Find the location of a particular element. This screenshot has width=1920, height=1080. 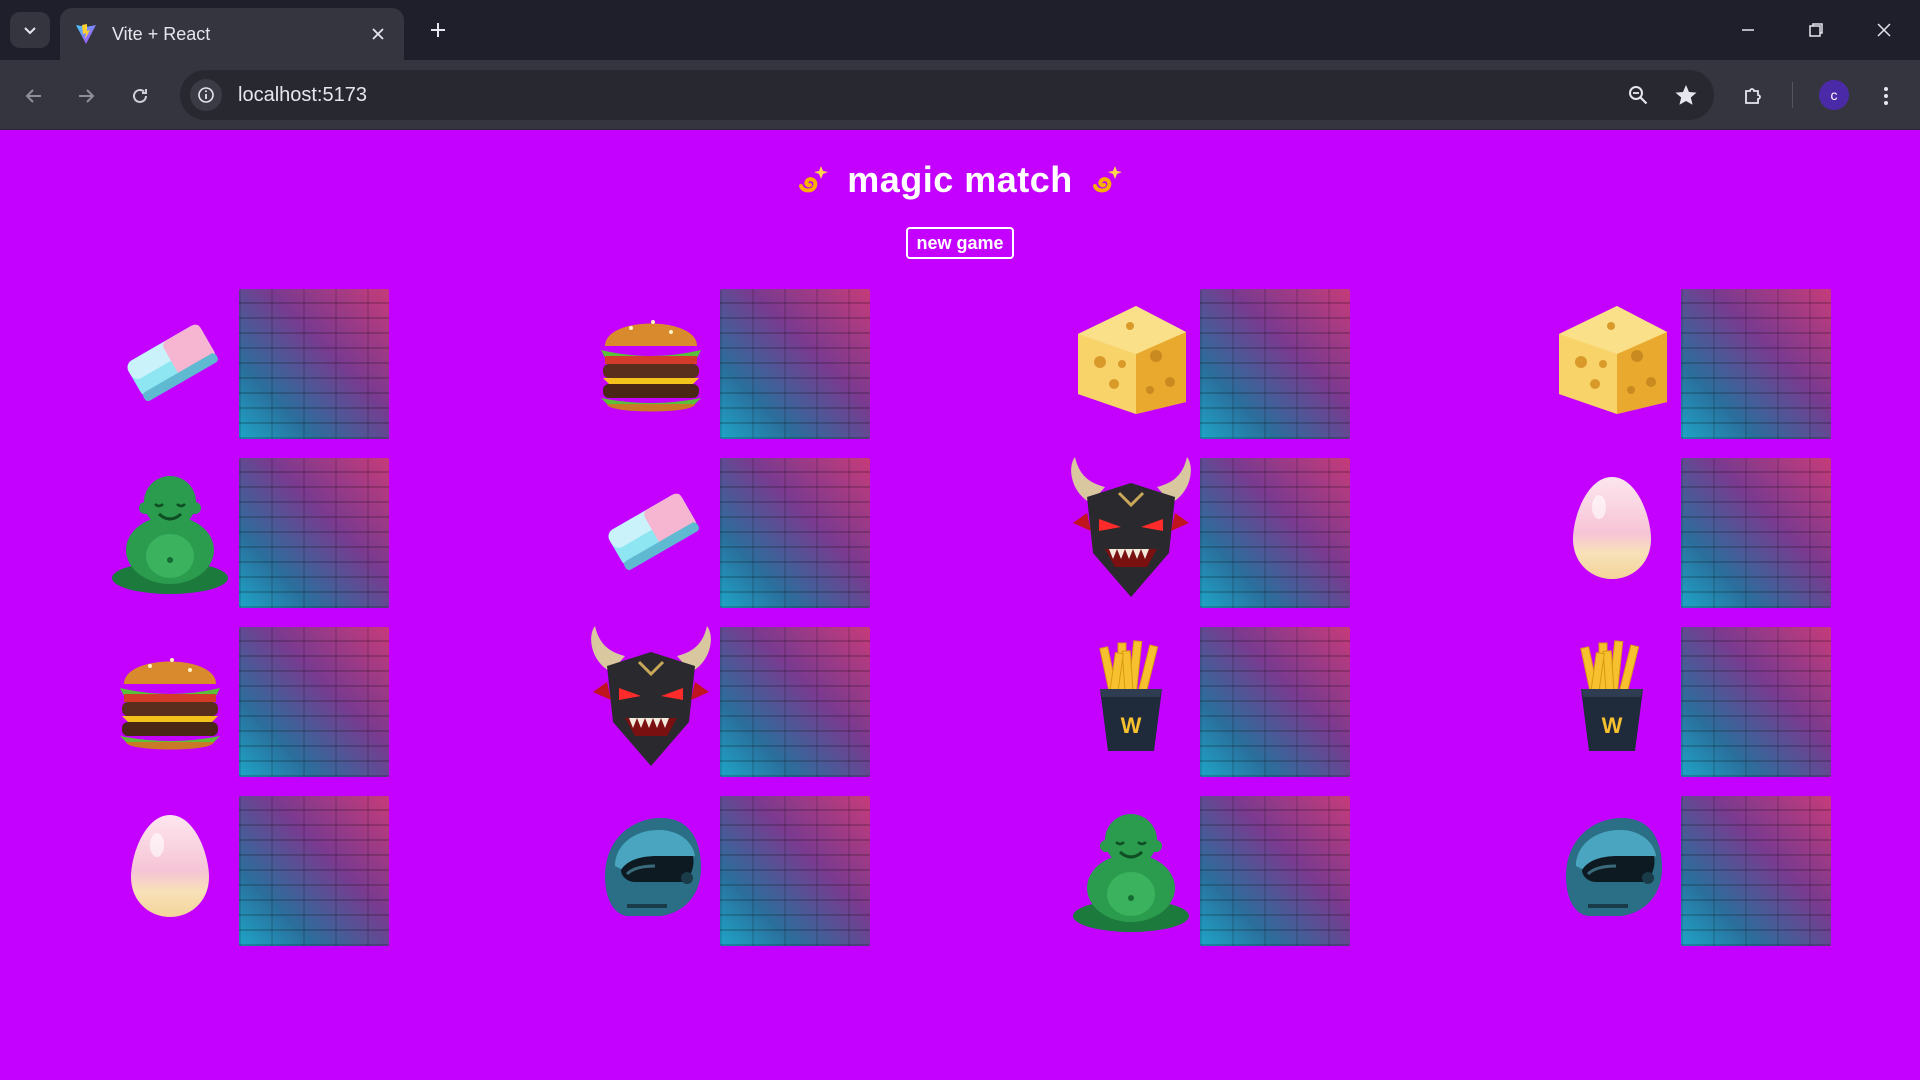

info-icon is located at coordinates (206, 95).